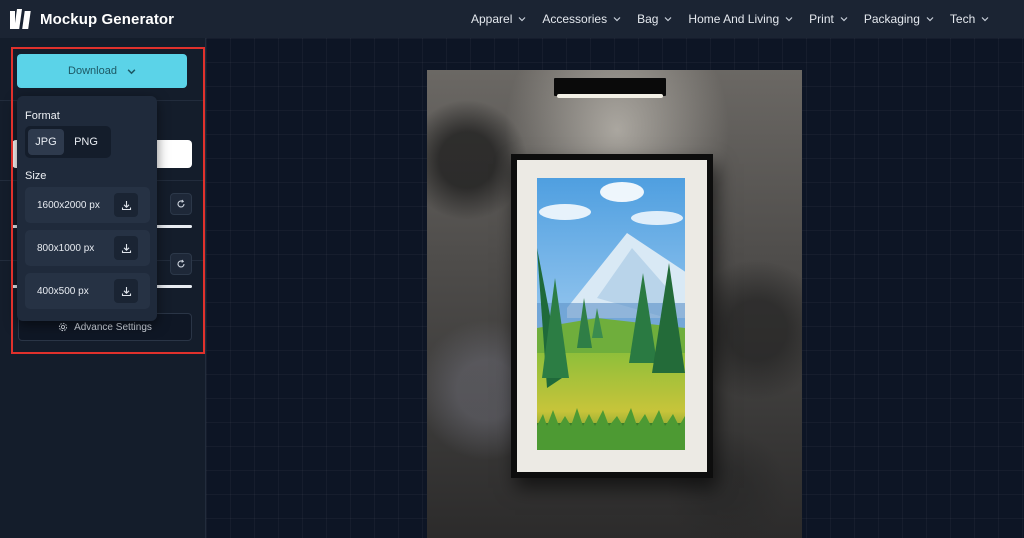 The height and width of the screenshot is (538, 1024). I want to click on size-option-large: 1600x2000 px, so click(87, 205).